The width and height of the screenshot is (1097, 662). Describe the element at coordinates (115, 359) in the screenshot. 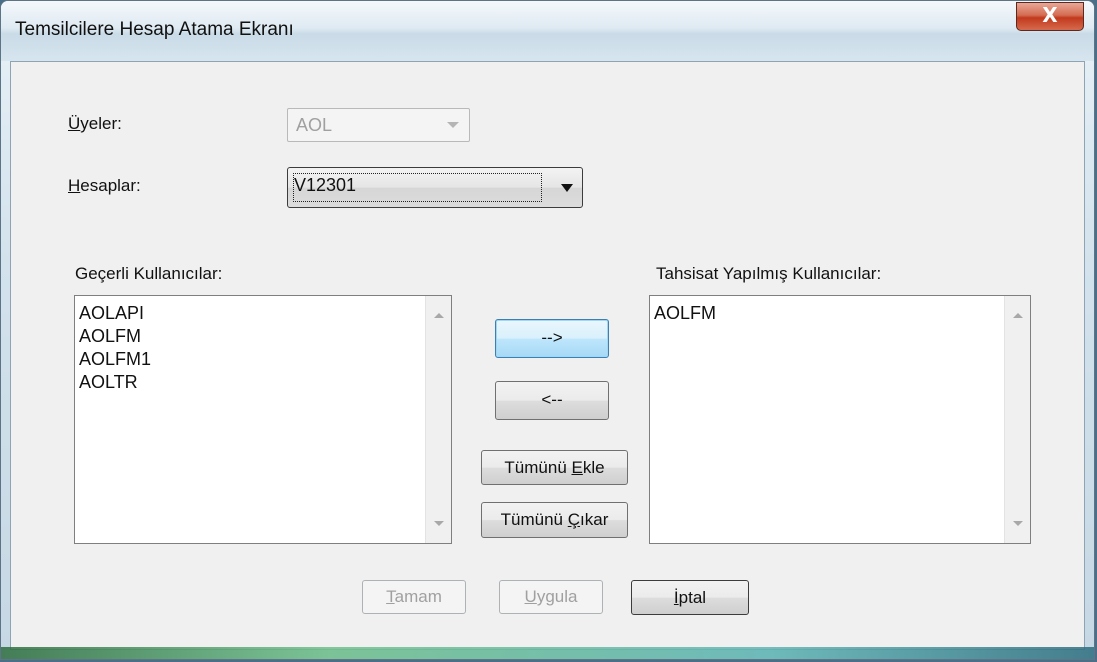

I see `list-item: AOLFM1` at that location.